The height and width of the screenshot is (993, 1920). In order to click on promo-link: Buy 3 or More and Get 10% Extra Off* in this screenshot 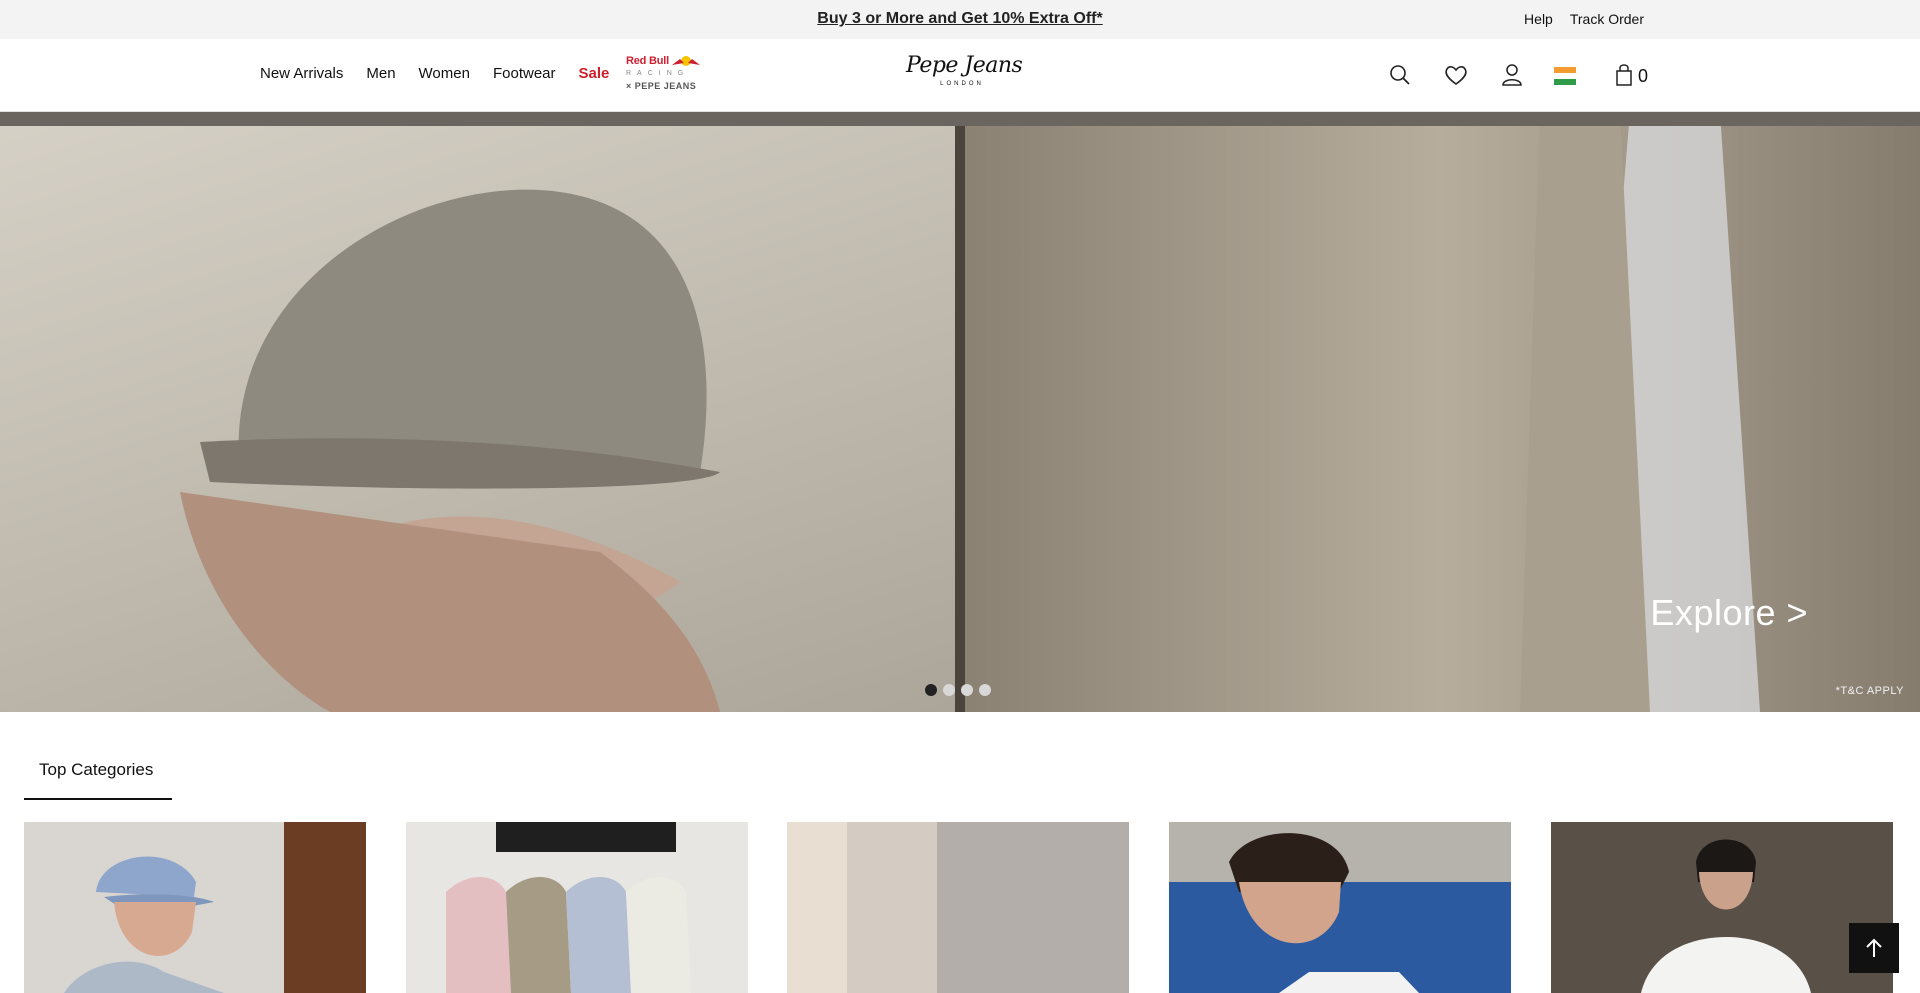, I will do `click(959, 18)`.